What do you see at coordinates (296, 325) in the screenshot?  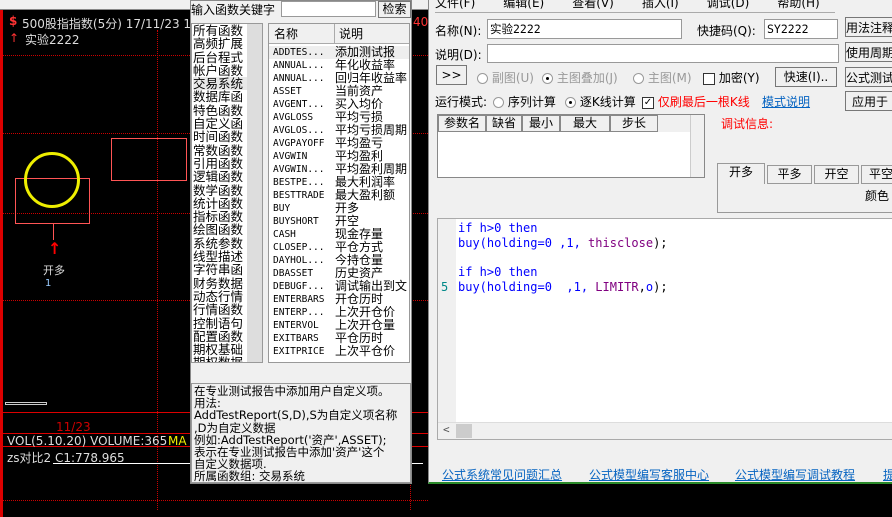 I see `function-name: ENTERVOL` at bounding box center [296, 325].